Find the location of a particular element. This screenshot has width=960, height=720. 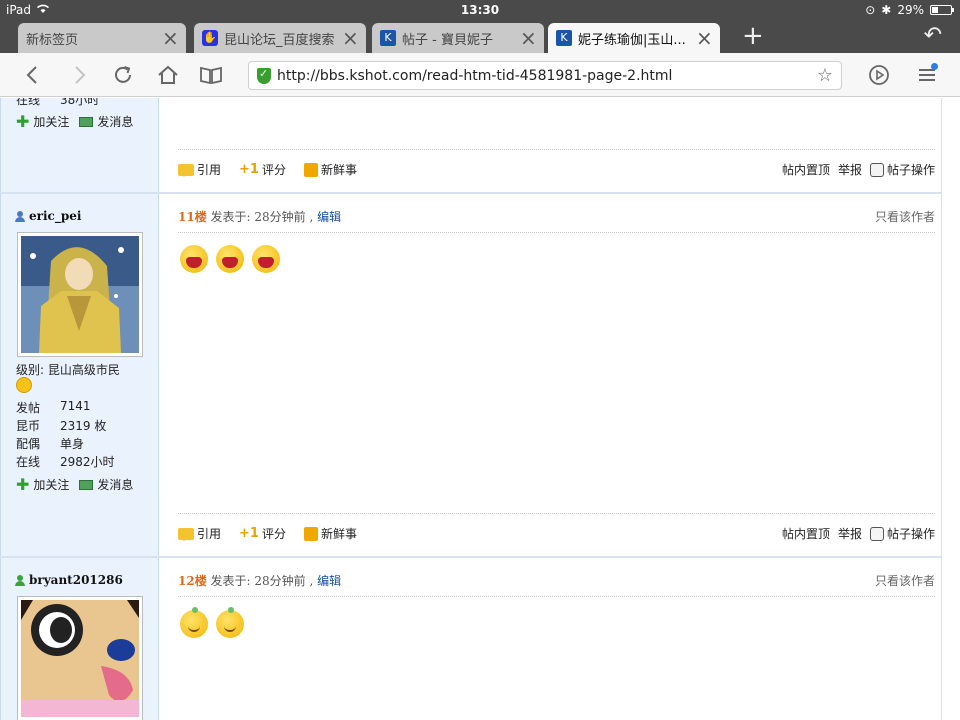

notification-dot is located at coordinates (934, 66).